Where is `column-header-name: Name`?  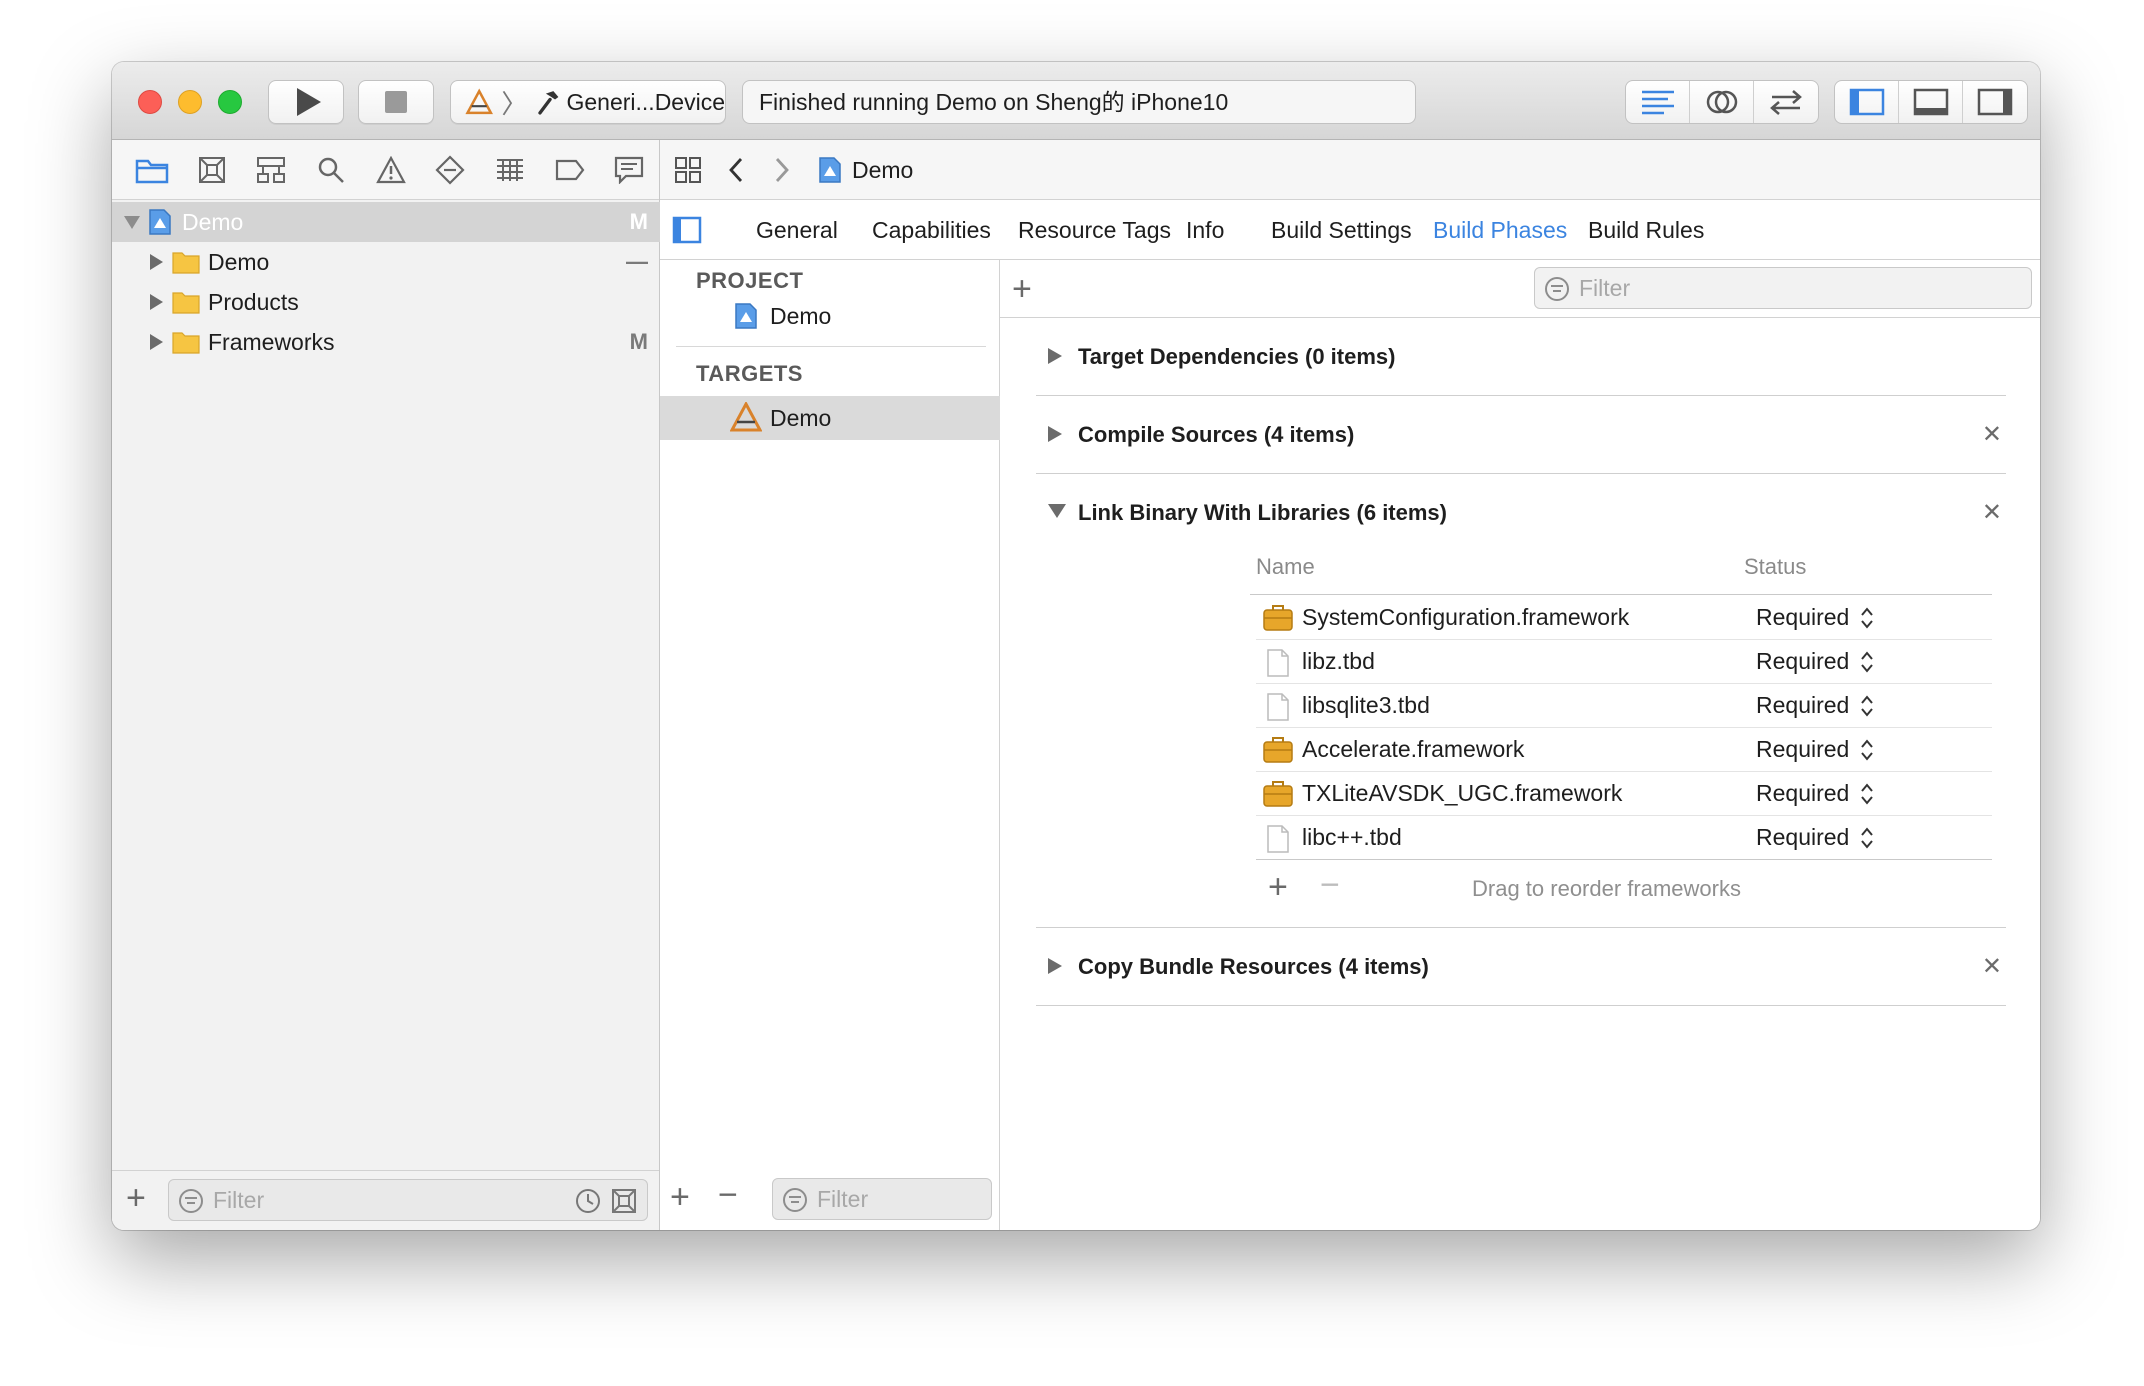 column-header-name: Name is located at coordinates (1285, 567).